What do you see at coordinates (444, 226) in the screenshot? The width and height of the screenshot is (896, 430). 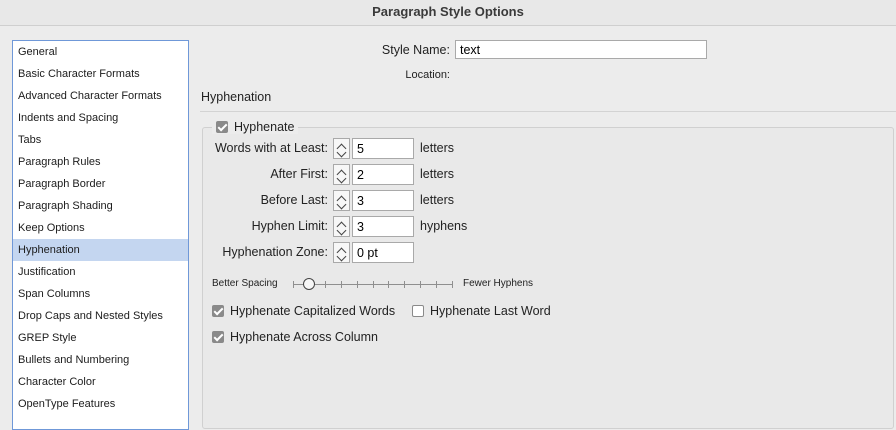 I see `hyphen-limit-unit: hyphens` at bounding box center [444, 226].